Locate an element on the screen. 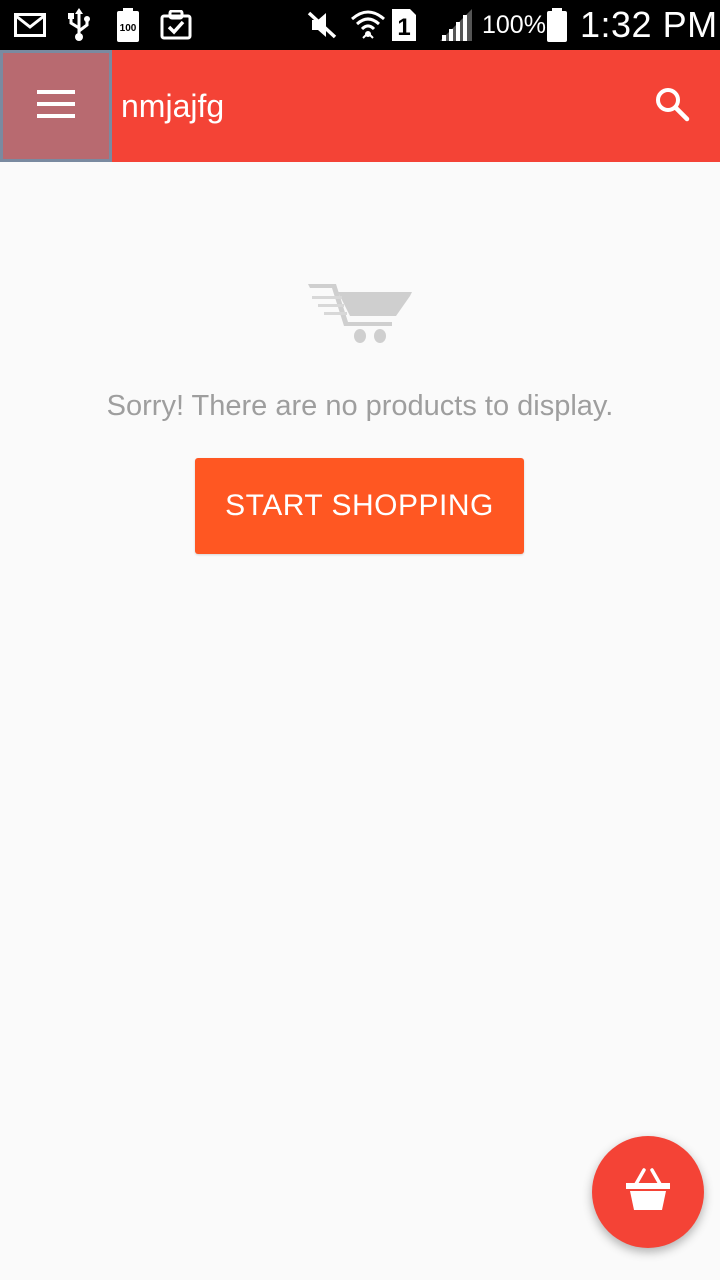 The image size is (720, 1280). clock: 1:32 PM is located at coordinates (649, 24).